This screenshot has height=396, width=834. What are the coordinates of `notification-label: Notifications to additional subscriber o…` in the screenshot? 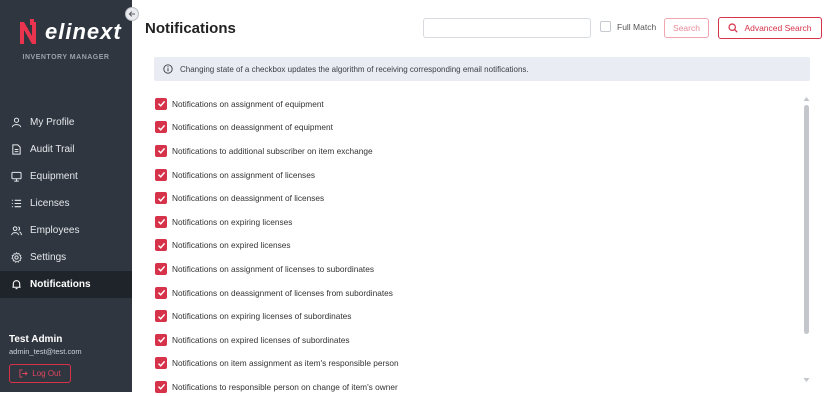 It's located at (272, 150).